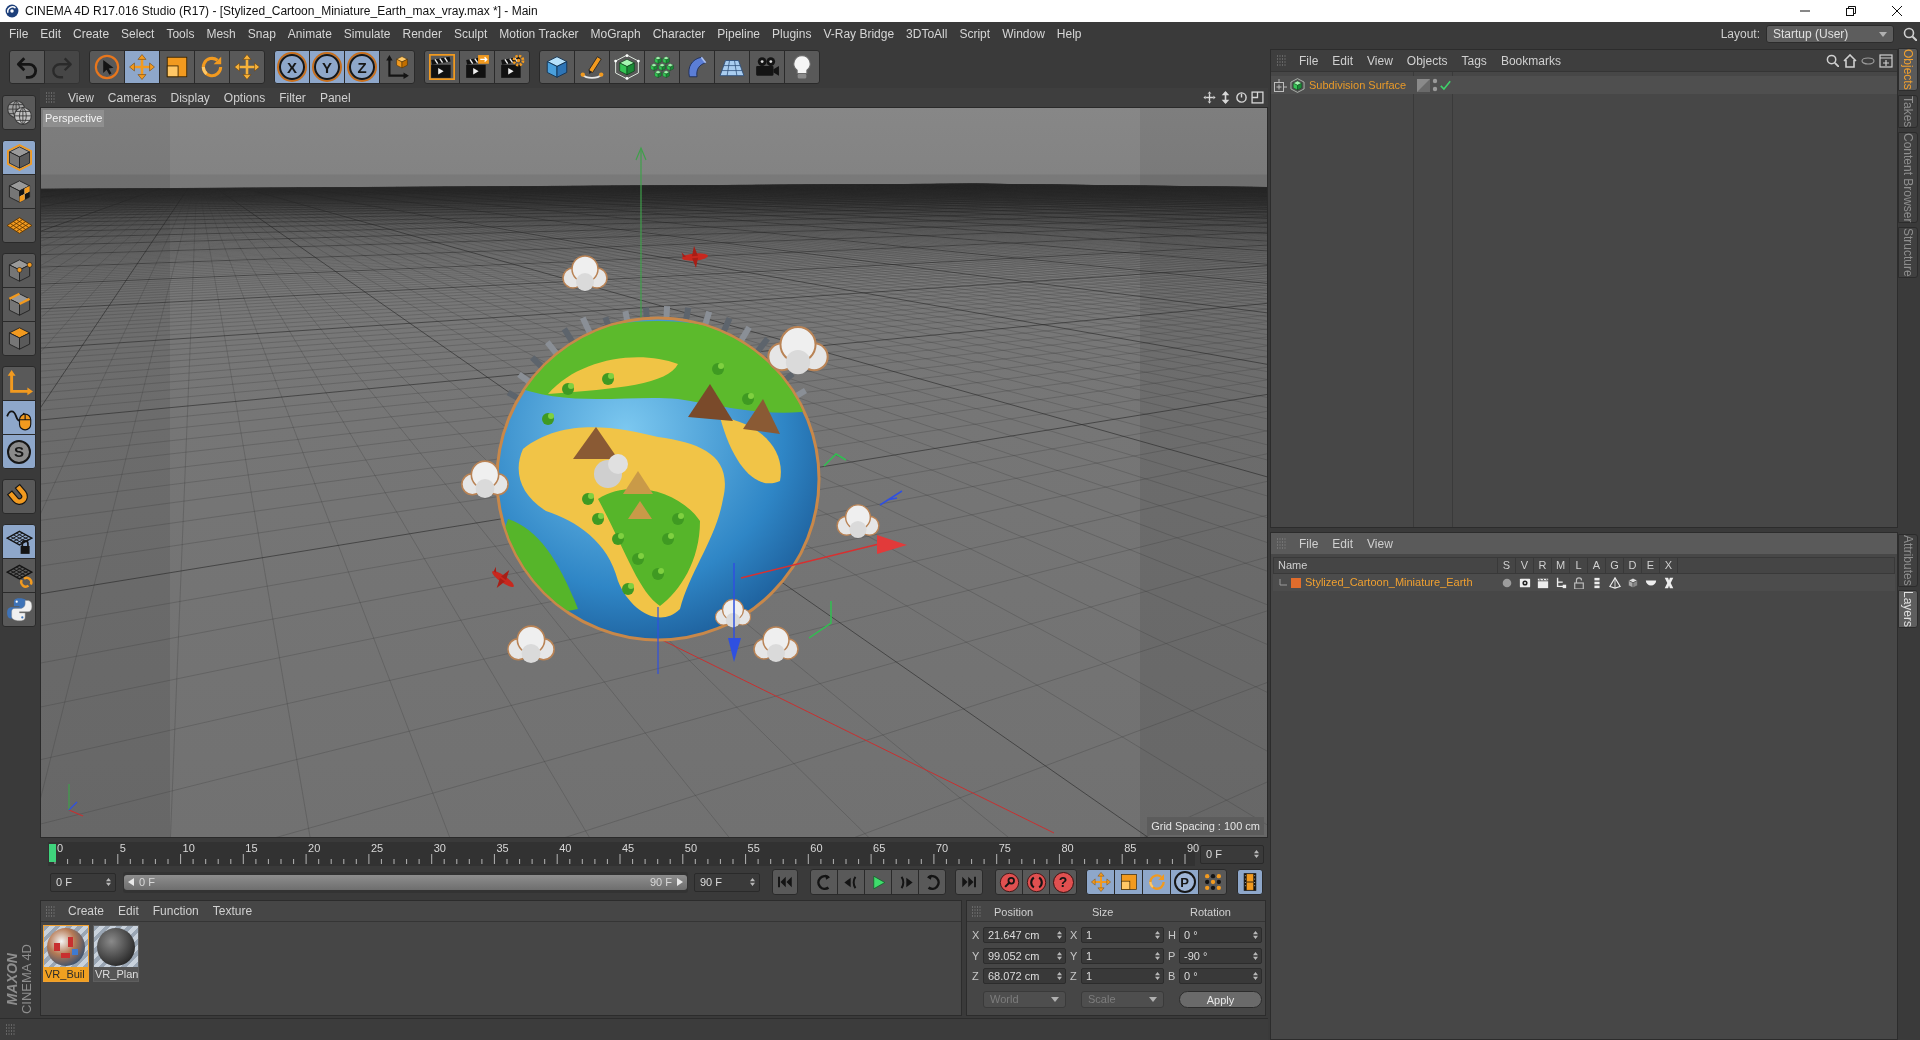 Image resolution: width=1920 pixels, height=1040 pixels. I want to click on points-mode-button, so click(19, 270).